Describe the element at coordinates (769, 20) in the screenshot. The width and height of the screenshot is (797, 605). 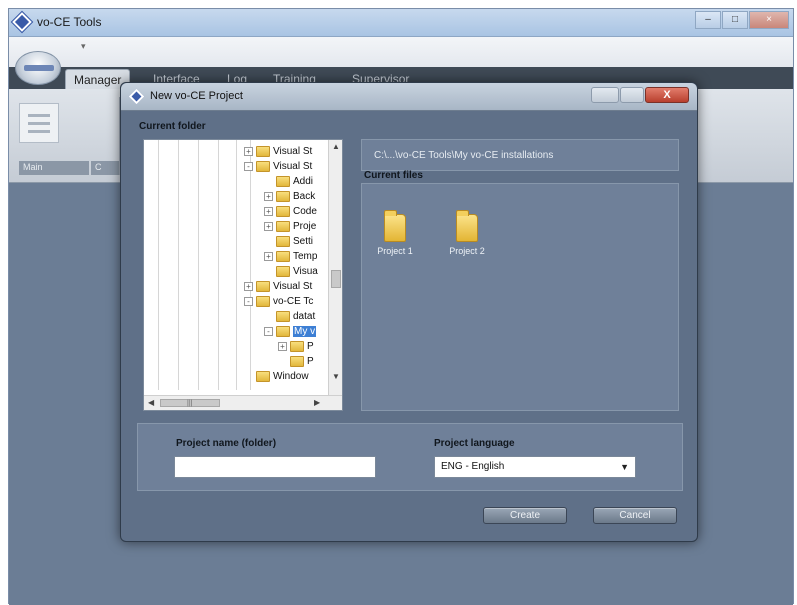
I see `close-button: ×` at that location.